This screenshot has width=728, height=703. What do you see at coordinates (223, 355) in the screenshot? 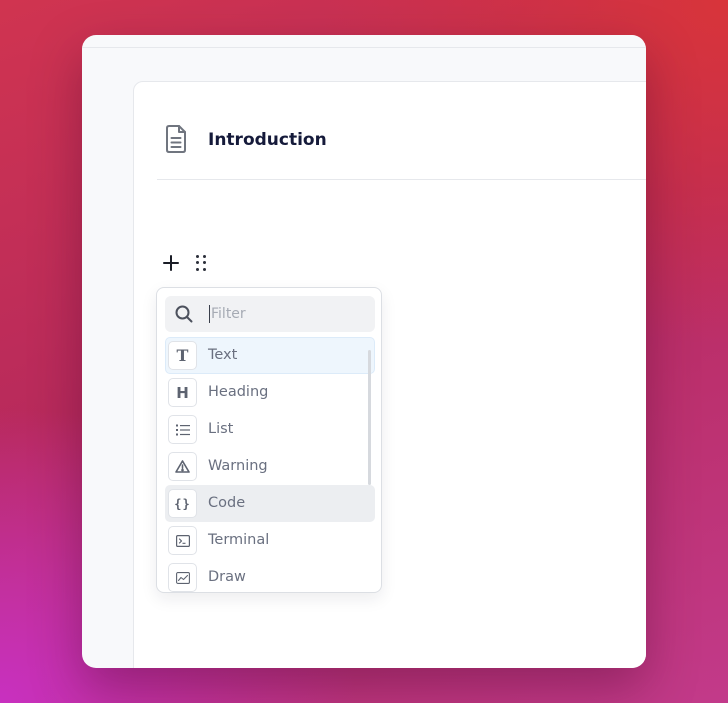
I see `menu-item-label: Text` at bounding box center [223, 355].